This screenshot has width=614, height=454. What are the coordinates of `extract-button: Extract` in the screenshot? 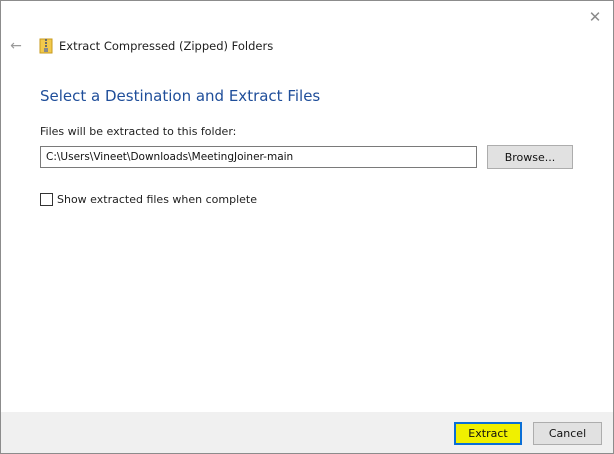 It's located at (488, 433).